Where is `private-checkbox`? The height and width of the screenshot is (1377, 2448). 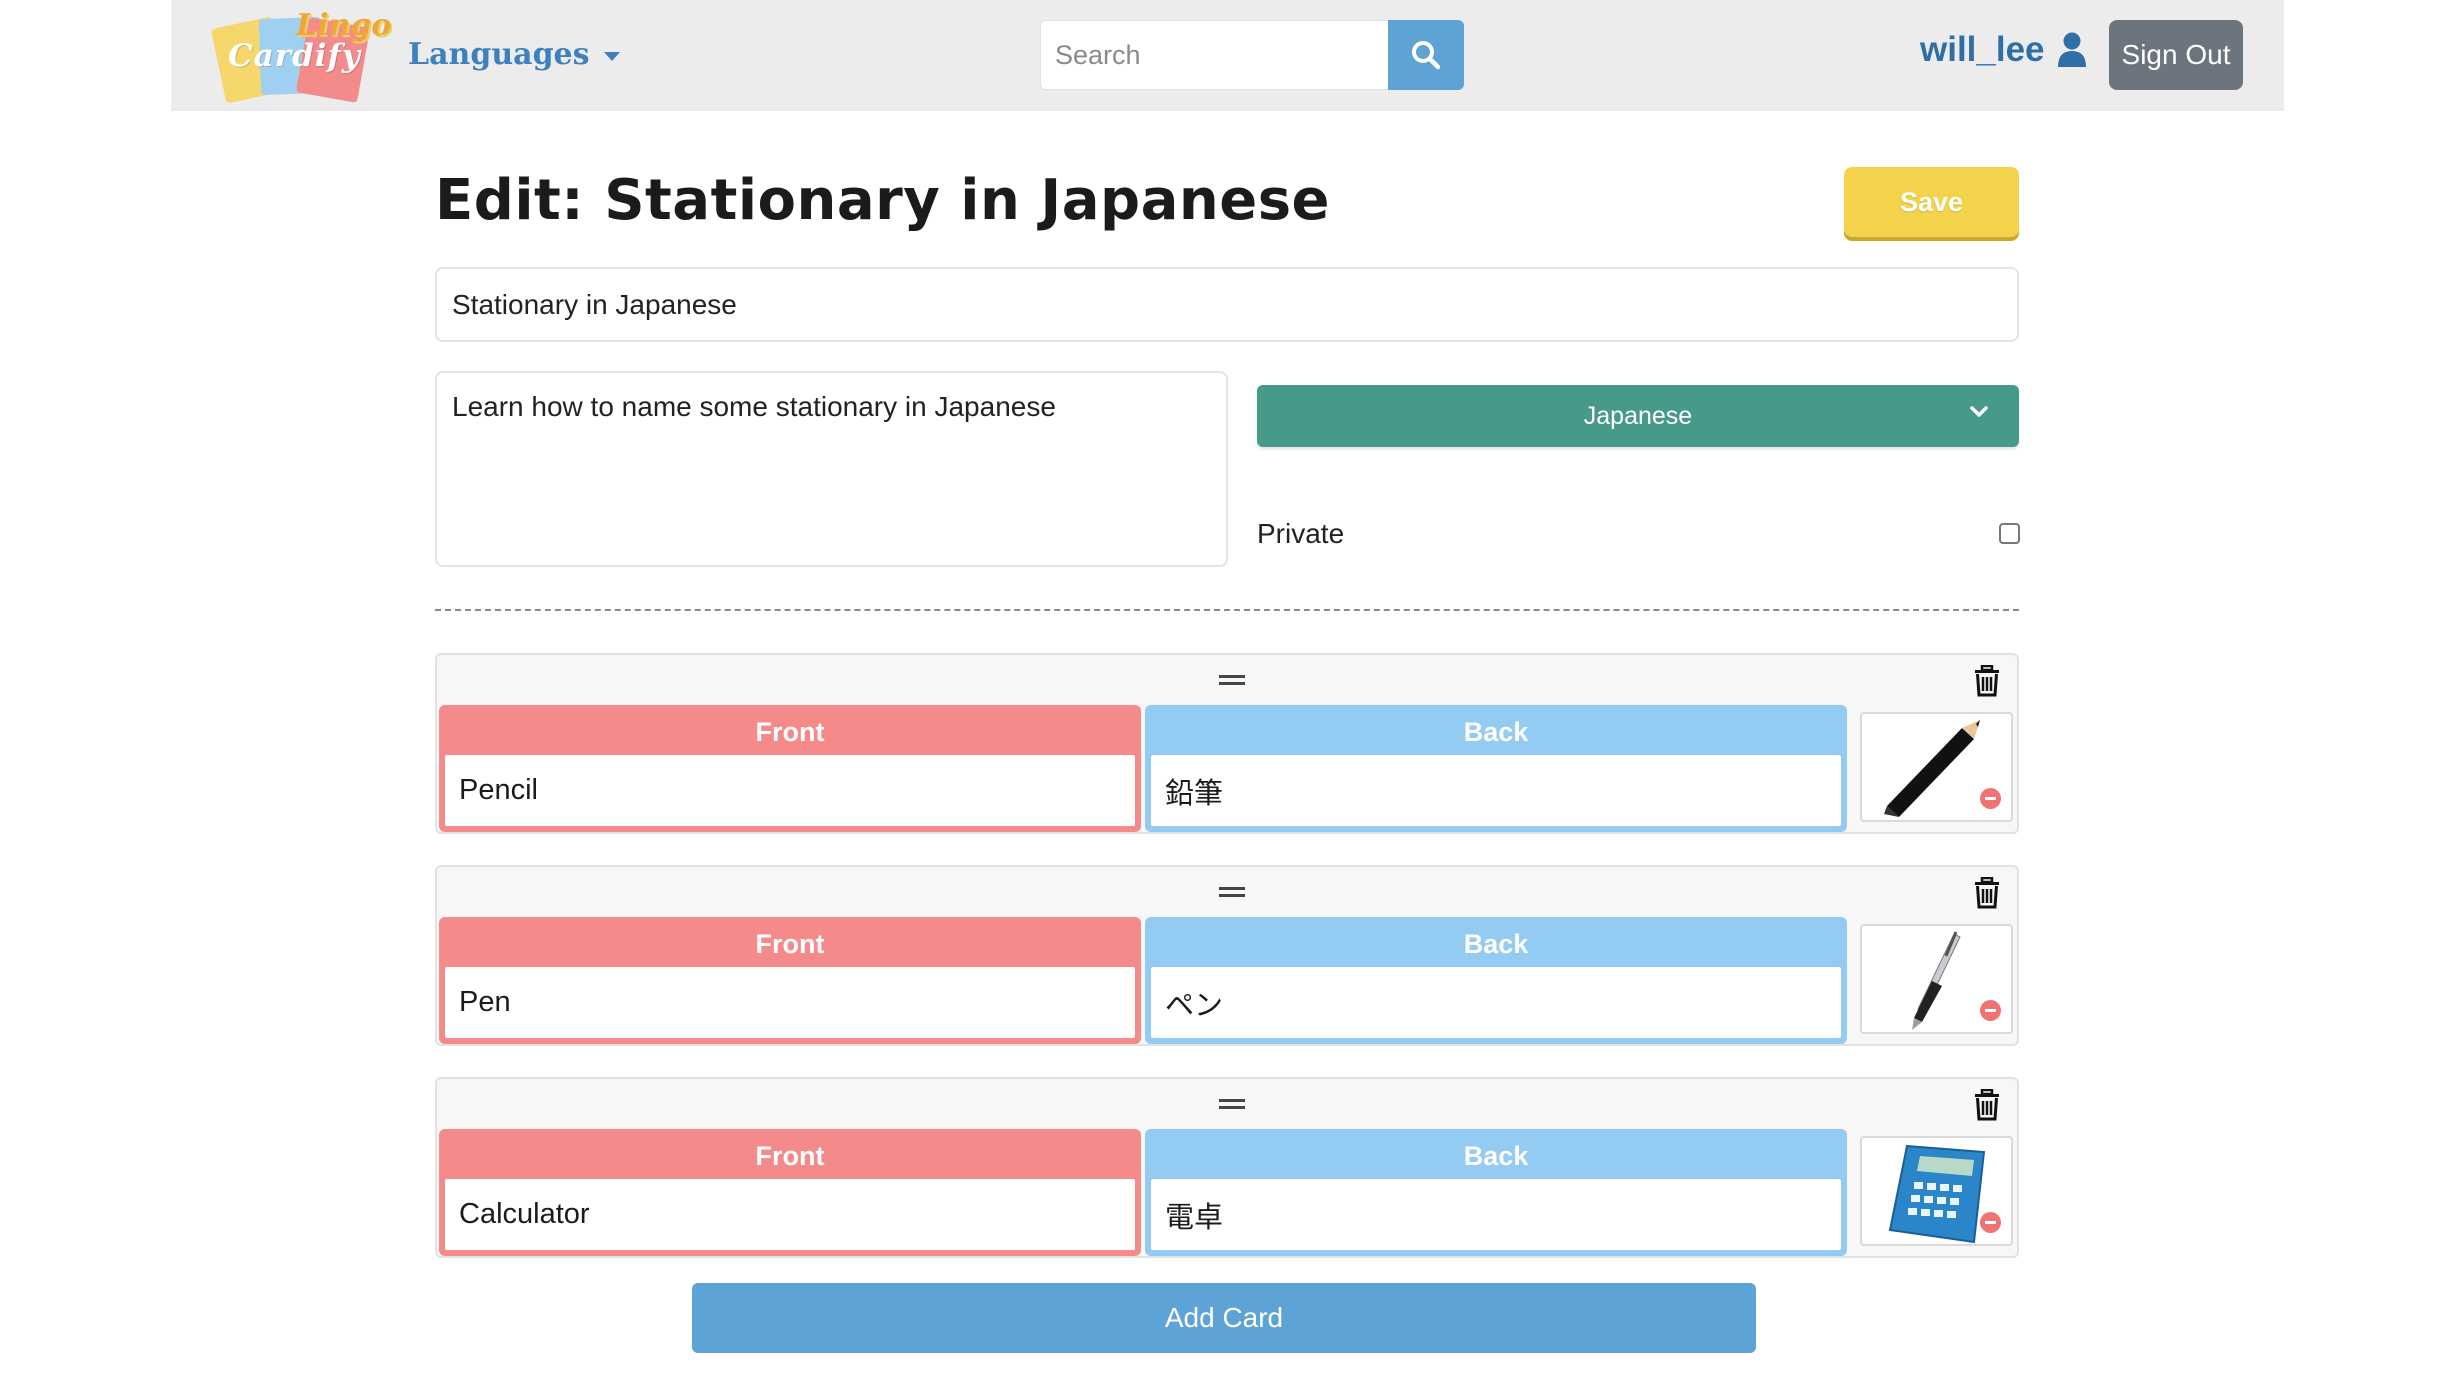 private-checkbox is located at coordinates (2009, 533).